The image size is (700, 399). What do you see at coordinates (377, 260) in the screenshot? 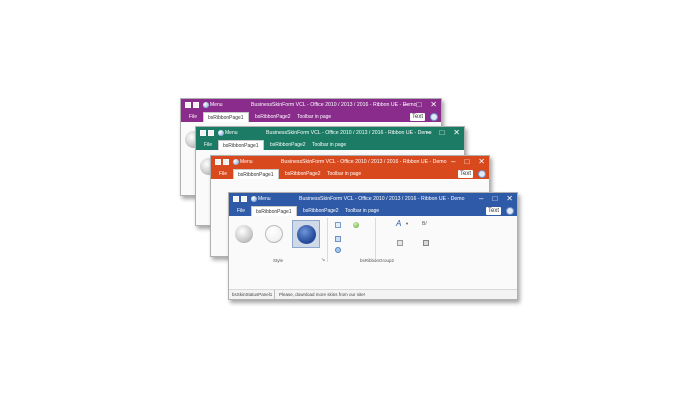
I see `group2-label: bsRibbonGroup2` at bounding box center [377, 260].